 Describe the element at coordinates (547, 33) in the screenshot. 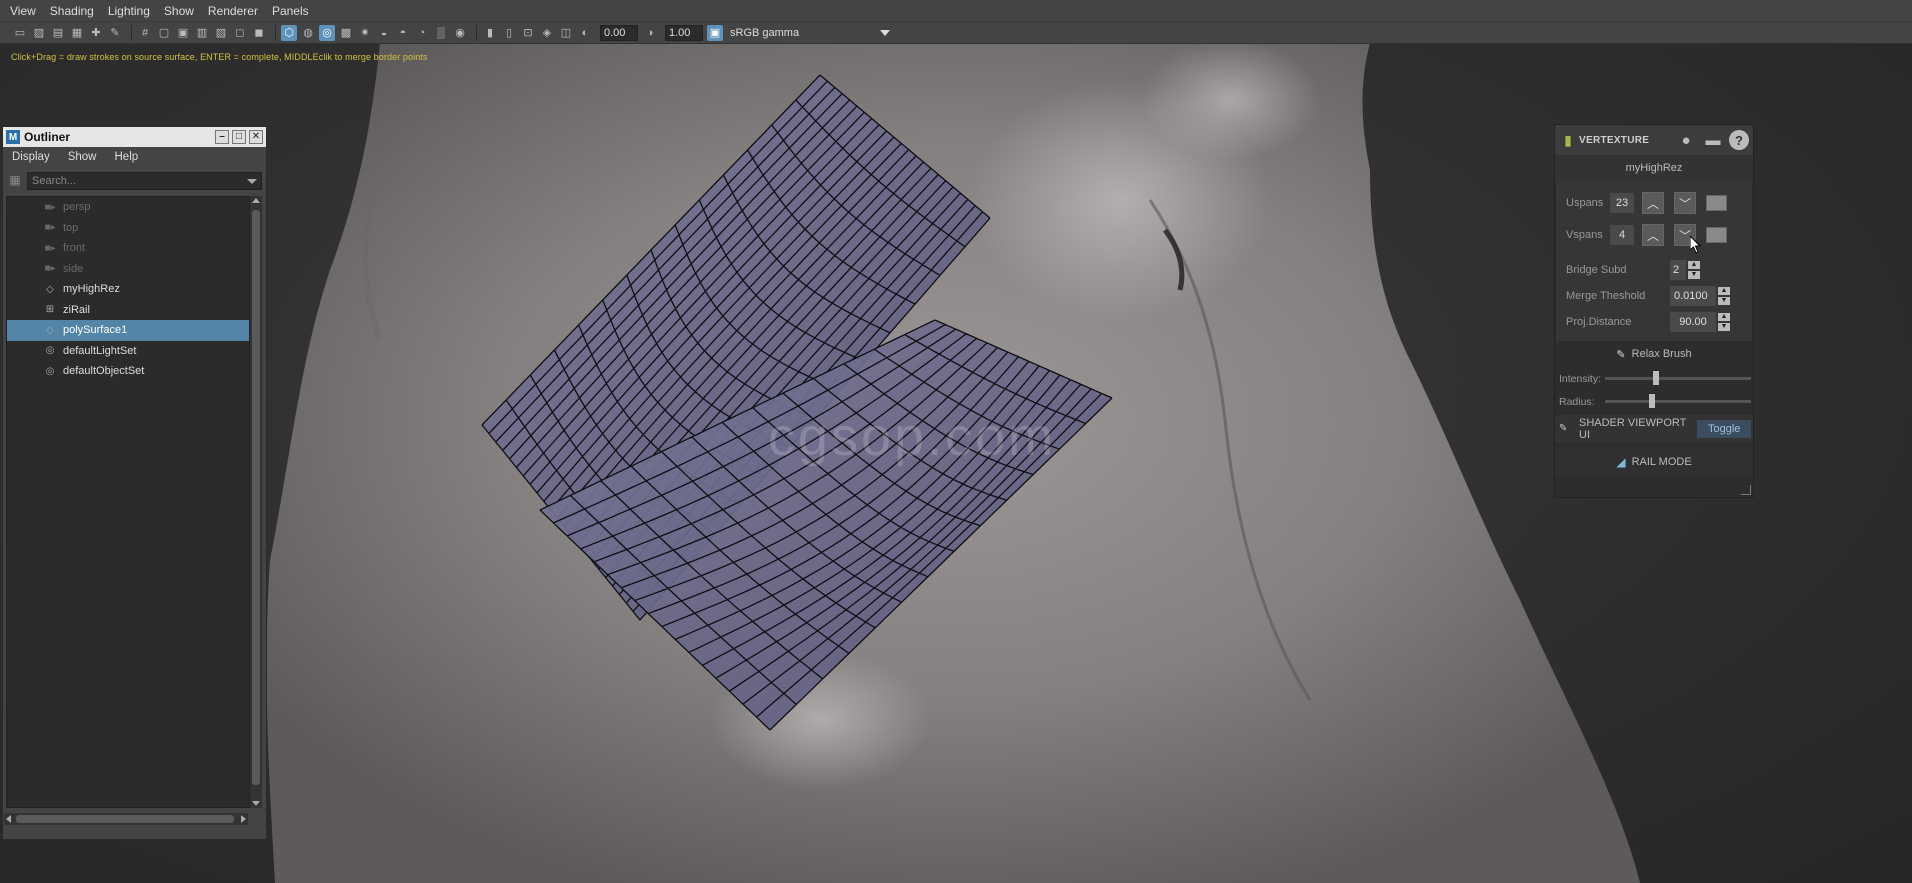

I see `xray-active-icon: ◈` at that location.